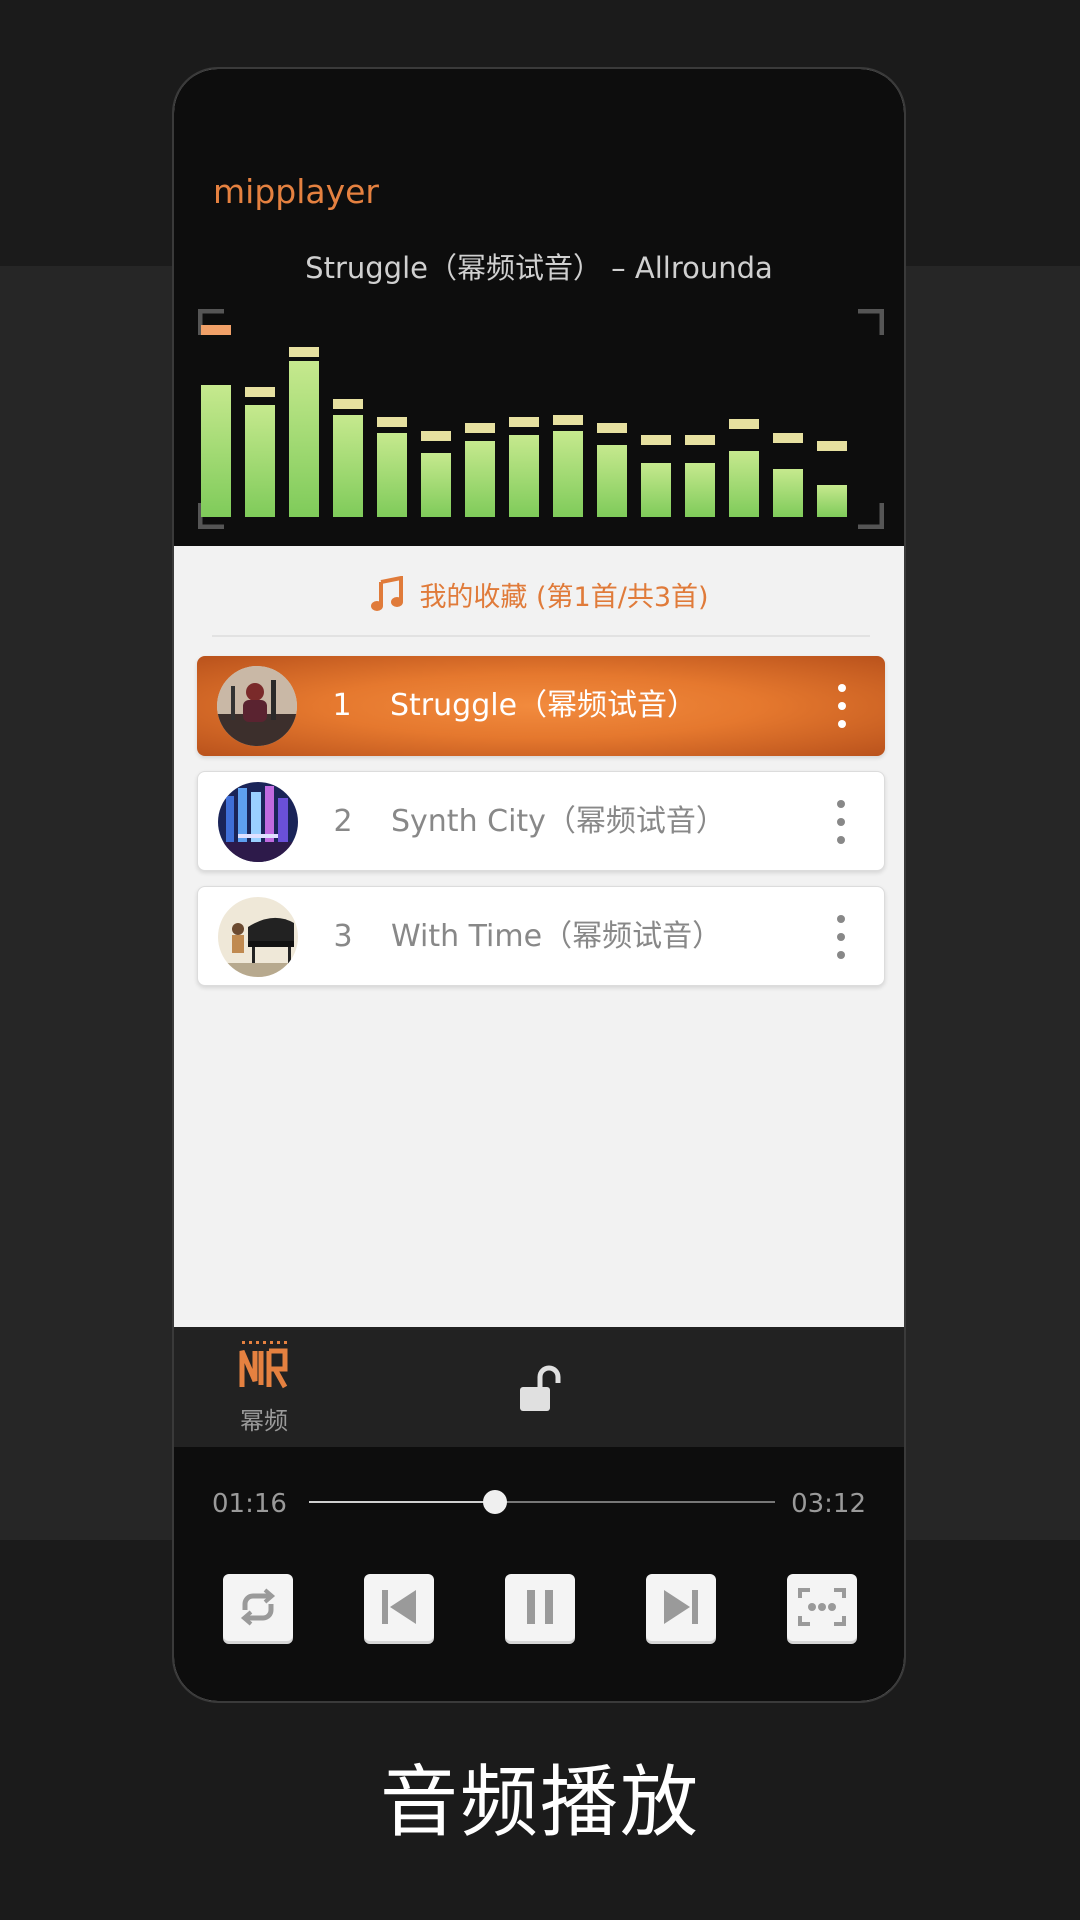 The width and height of the screenshot is (1080, 1920). I want to click on total-time: 03:12, so click(828, 1504).